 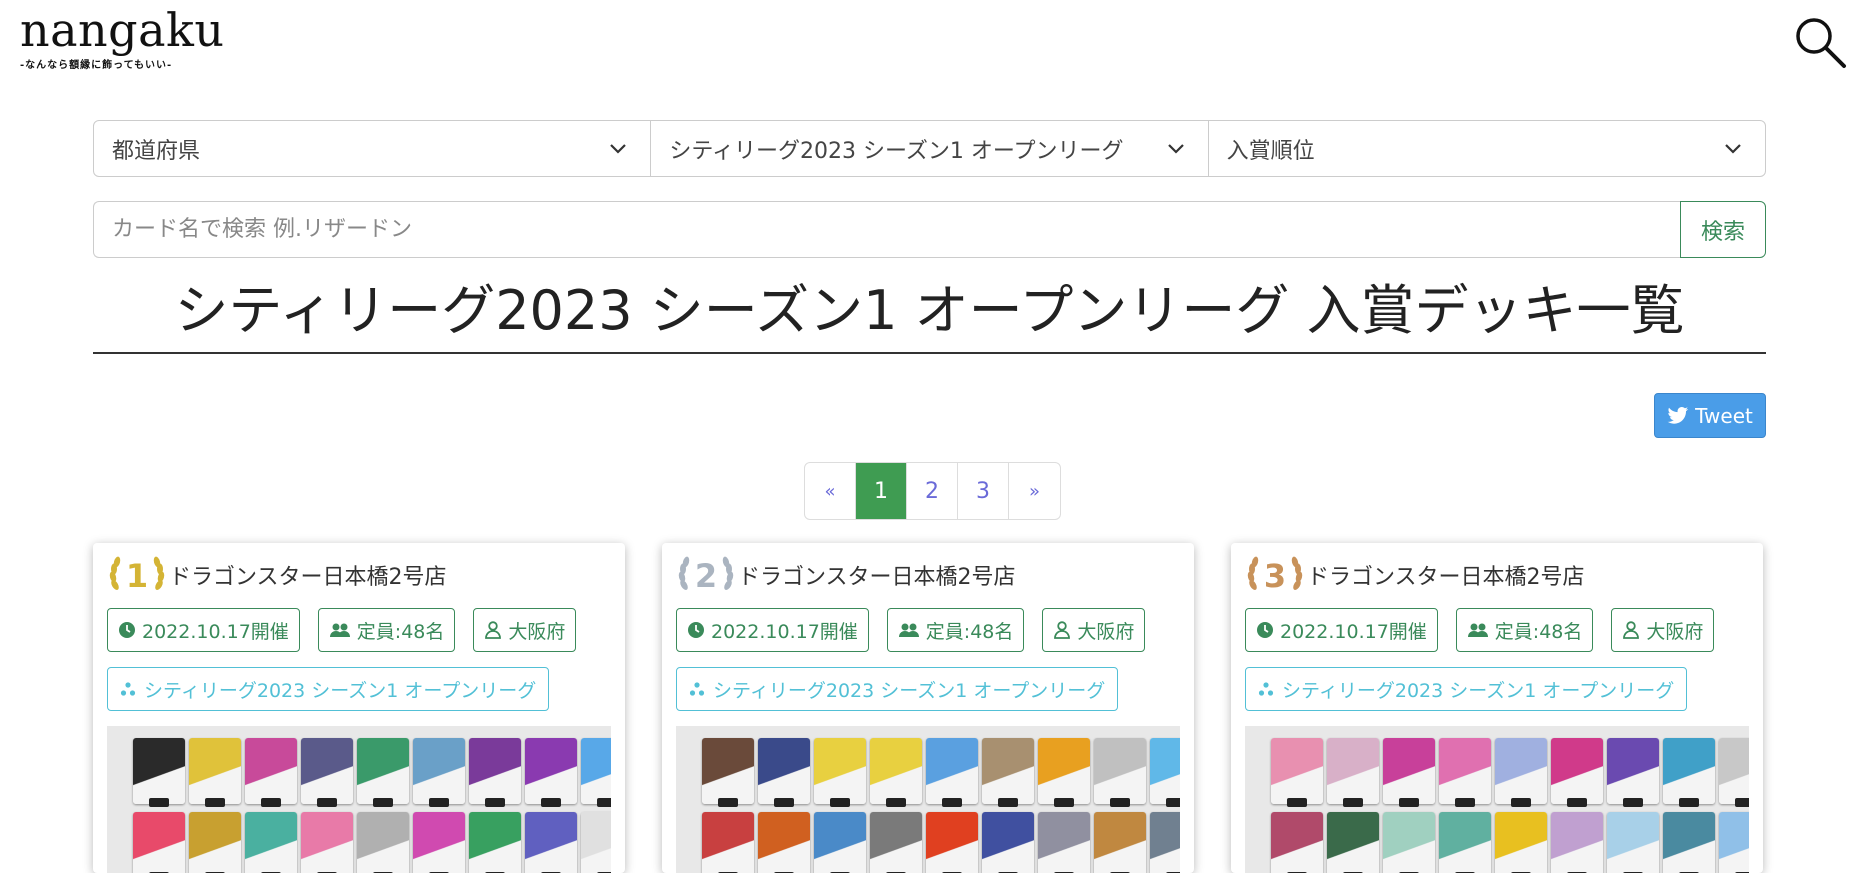 I want to click on rank-number: 3, so click(x=1275, y=576).